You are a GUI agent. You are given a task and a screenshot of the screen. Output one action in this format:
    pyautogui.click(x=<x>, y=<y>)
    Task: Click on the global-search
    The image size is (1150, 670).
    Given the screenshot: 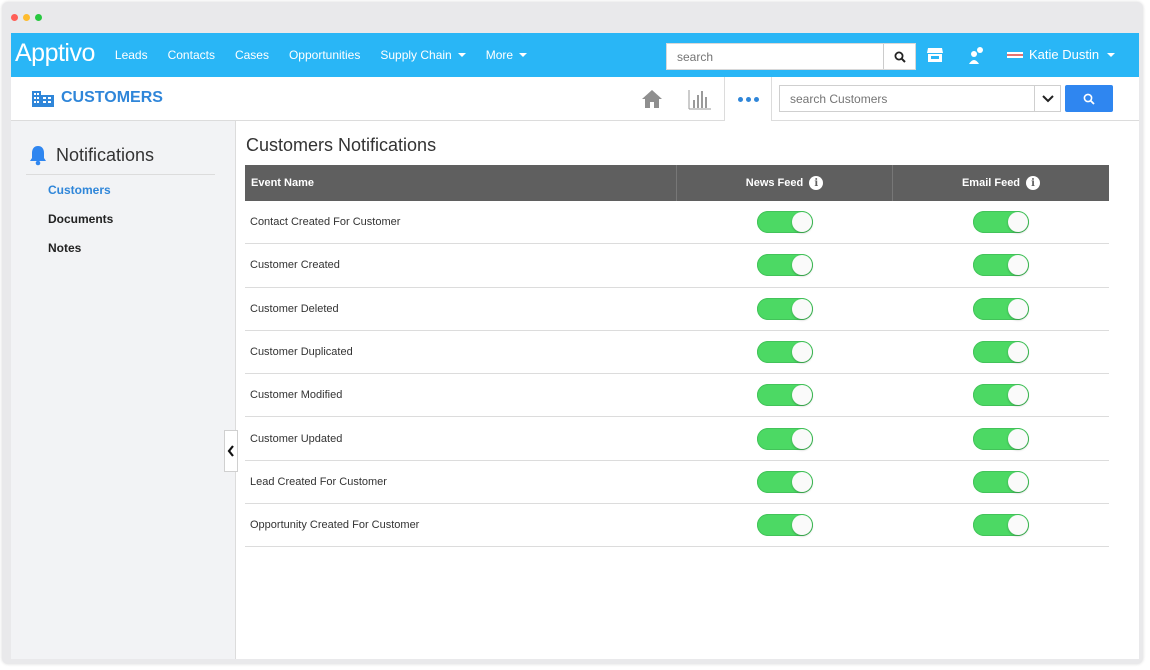 What is the action you would take?
    pyautogui.click(x=791, y=56)
    